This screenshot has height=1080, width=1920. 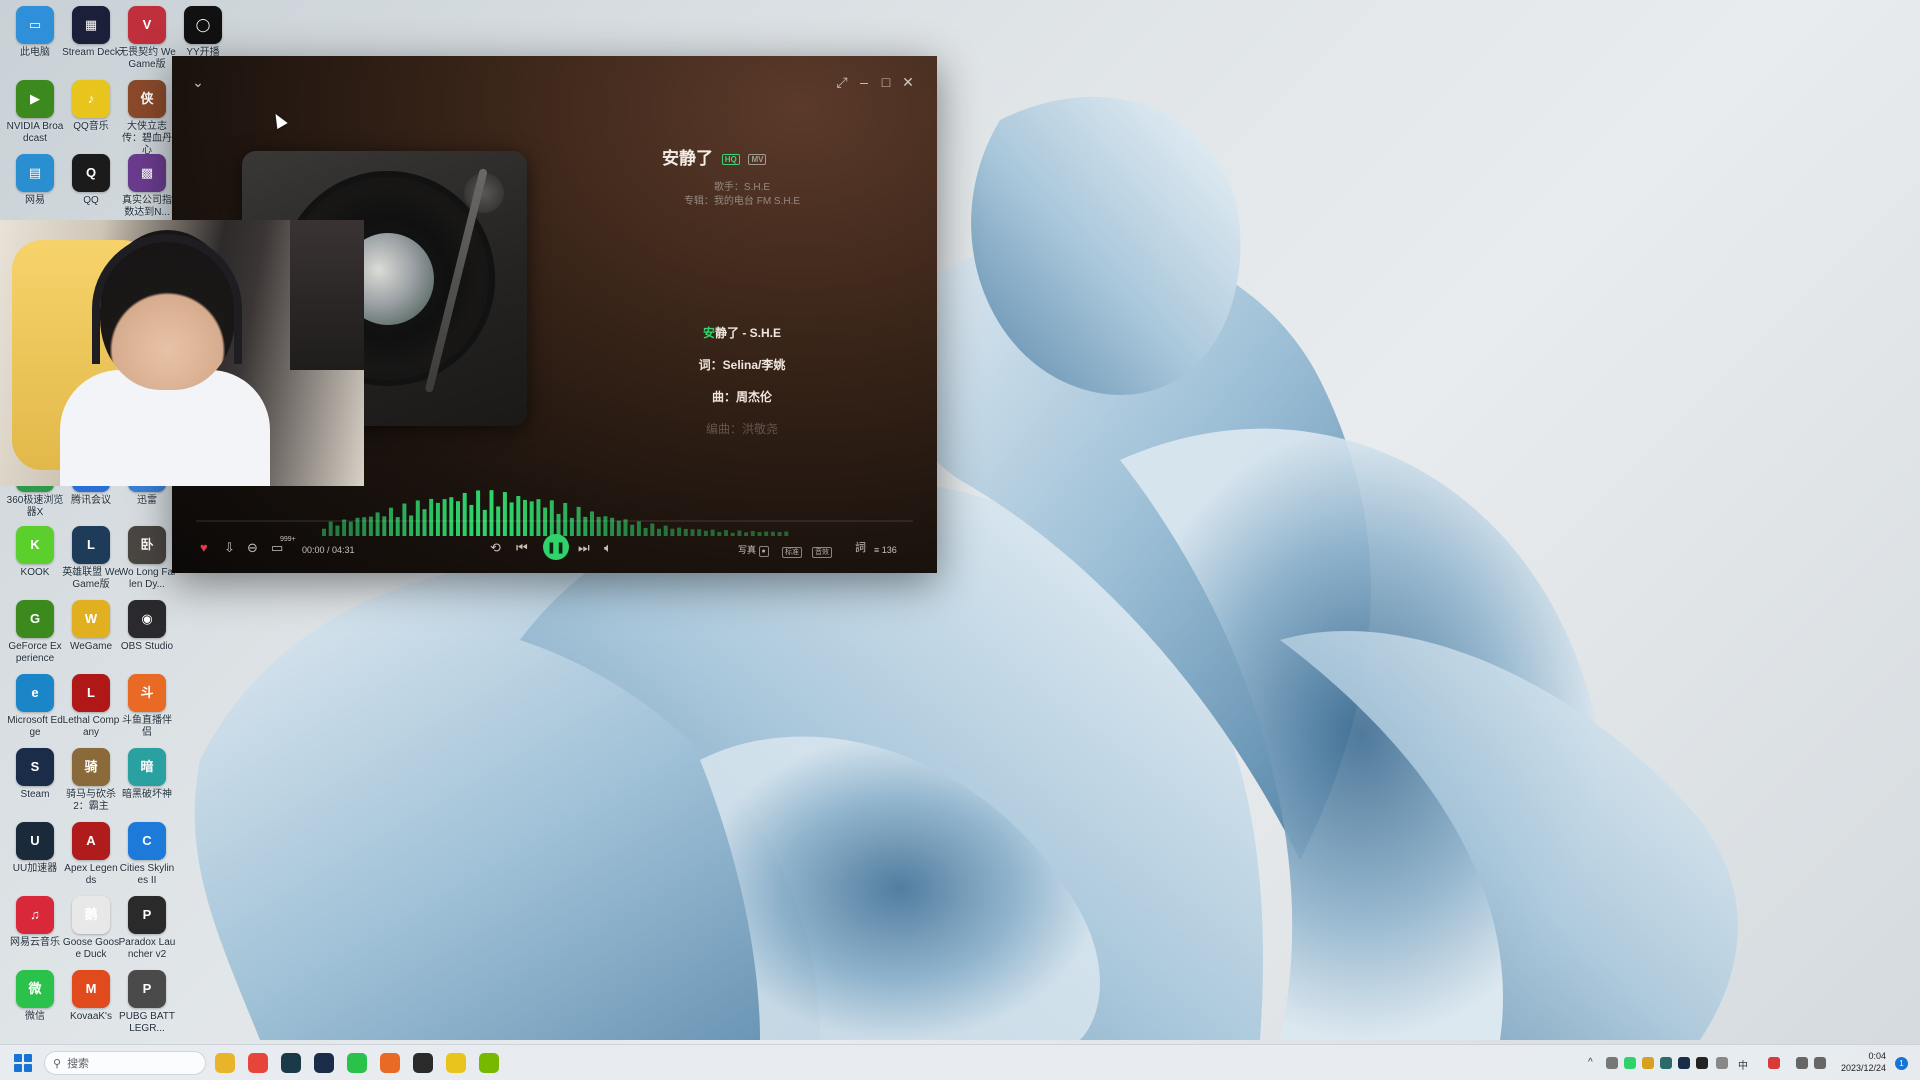 I want to click on photo-toggle: 写真 ●, so click(x=753, y=550).